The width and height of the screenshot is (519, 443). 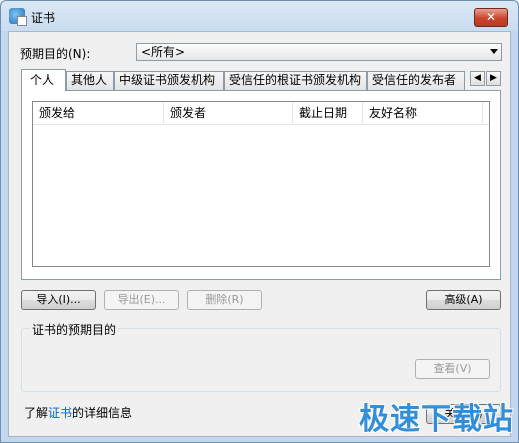 I want to click on column-issued-by: 颁发者, so click(x=228, y=113).